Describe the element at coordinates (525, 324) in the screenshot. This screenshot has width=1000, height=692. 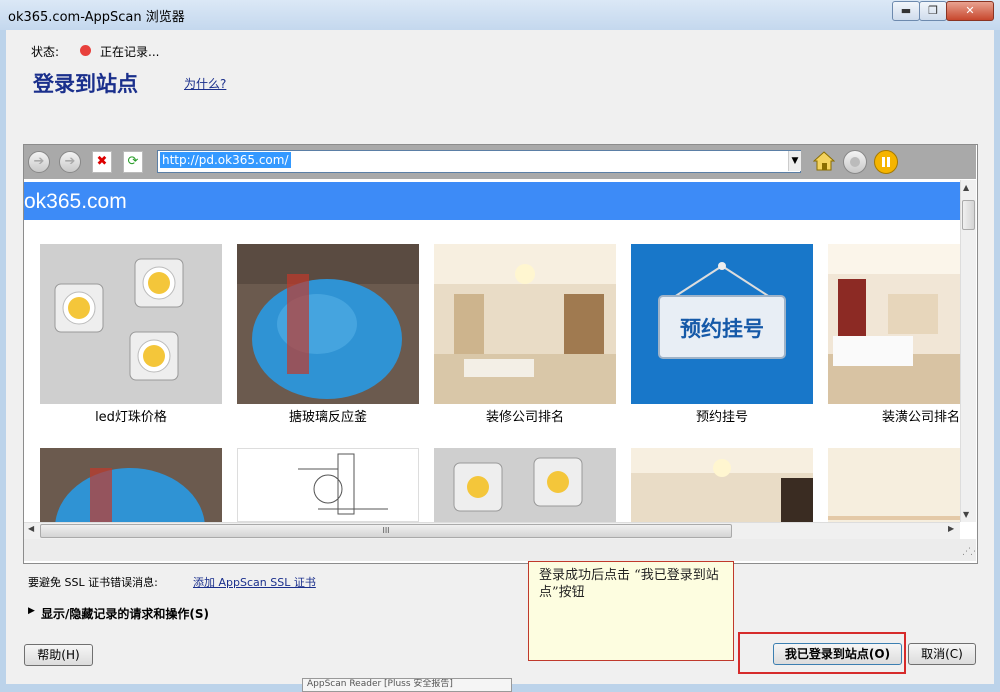
I see `product-image-living-room` at that location.